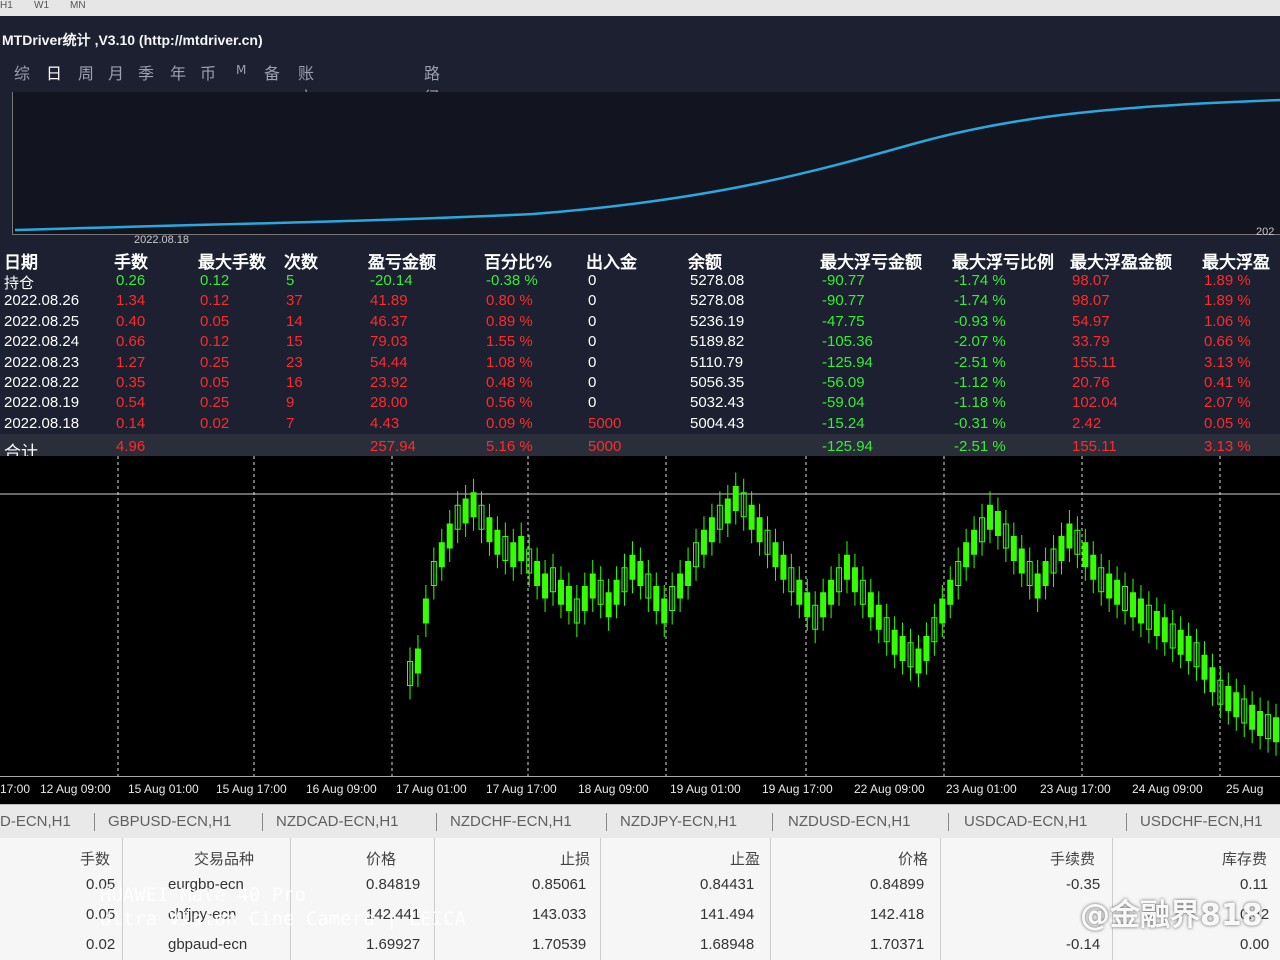 This screenshot has width=1280, height=960. I want to click on total-cell-profit: 257.94, so click(393, 446).